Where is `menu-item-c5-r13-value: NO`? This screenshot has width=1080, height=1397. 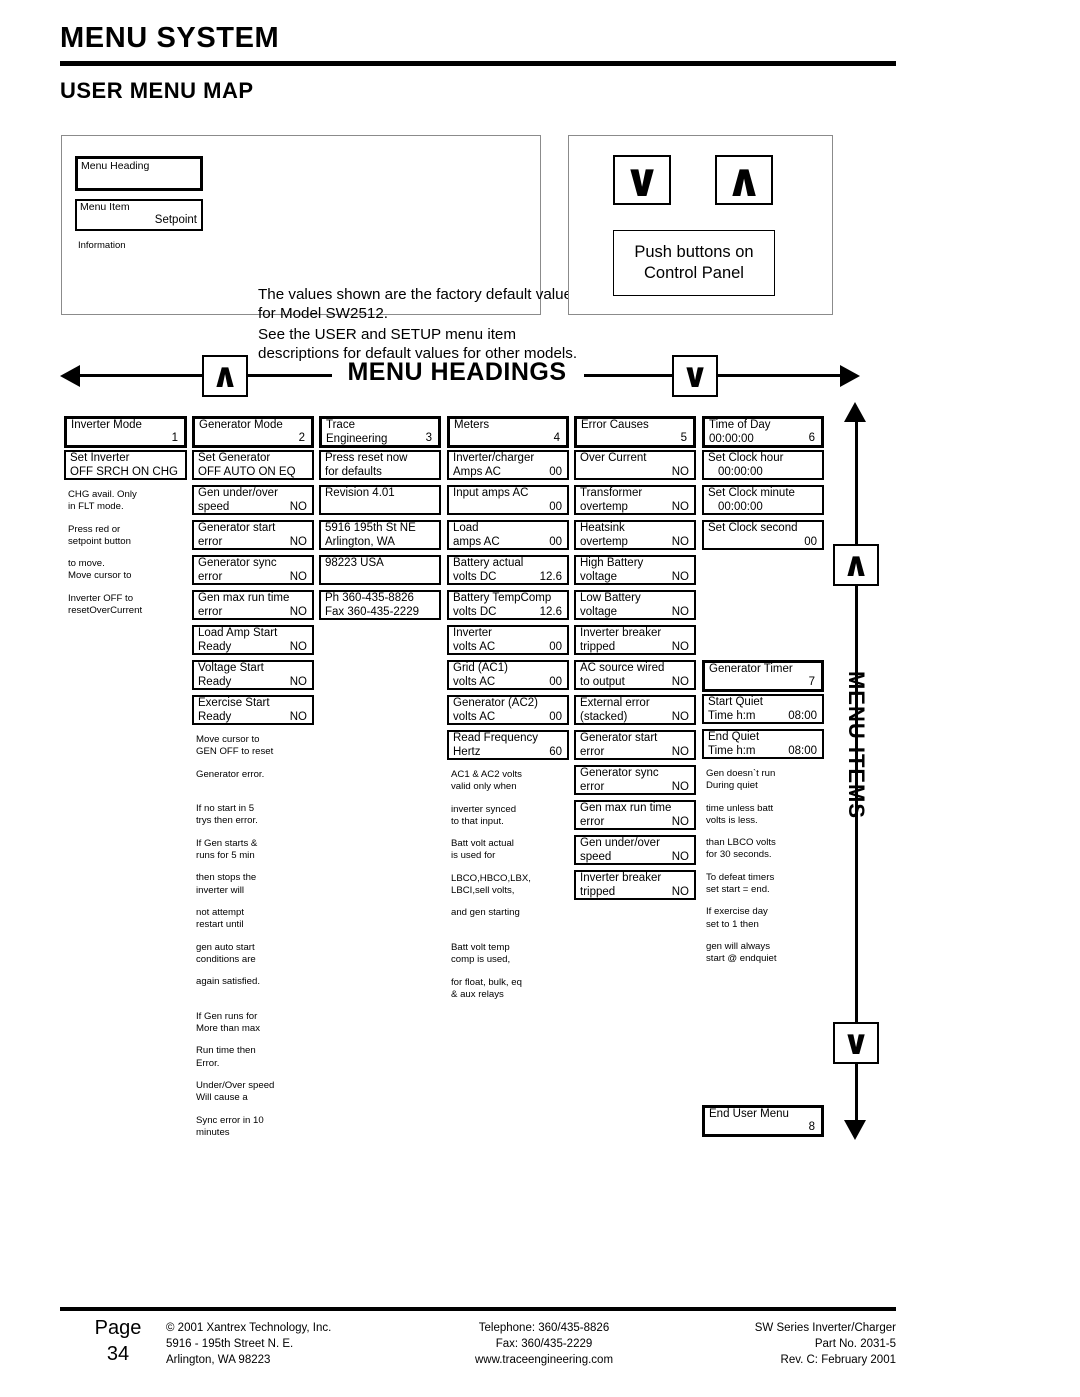
menu-item-c5-r13-value: NO is located at coordinates (680, 892).